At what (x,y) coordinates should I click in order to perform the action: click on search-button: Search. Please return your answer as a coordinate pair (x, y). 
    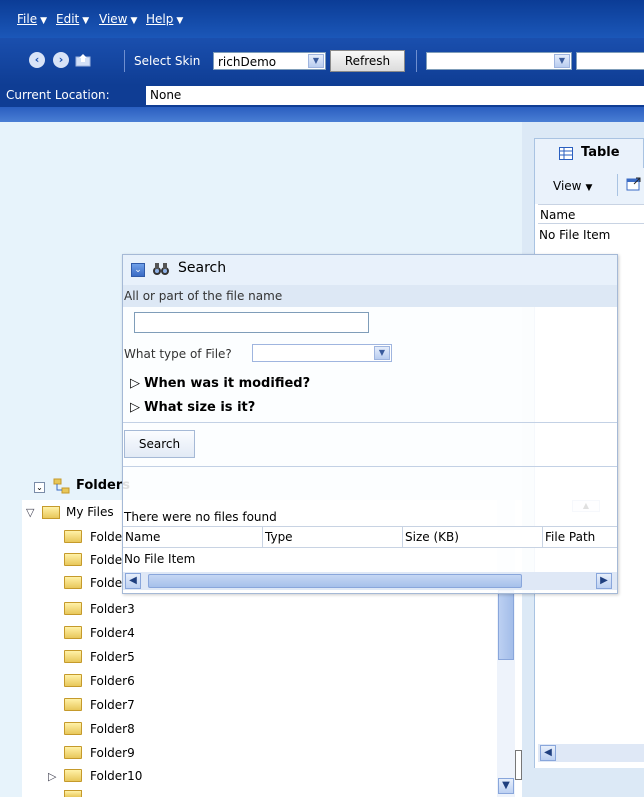
    Looking at the image, I should click on (159, 444).